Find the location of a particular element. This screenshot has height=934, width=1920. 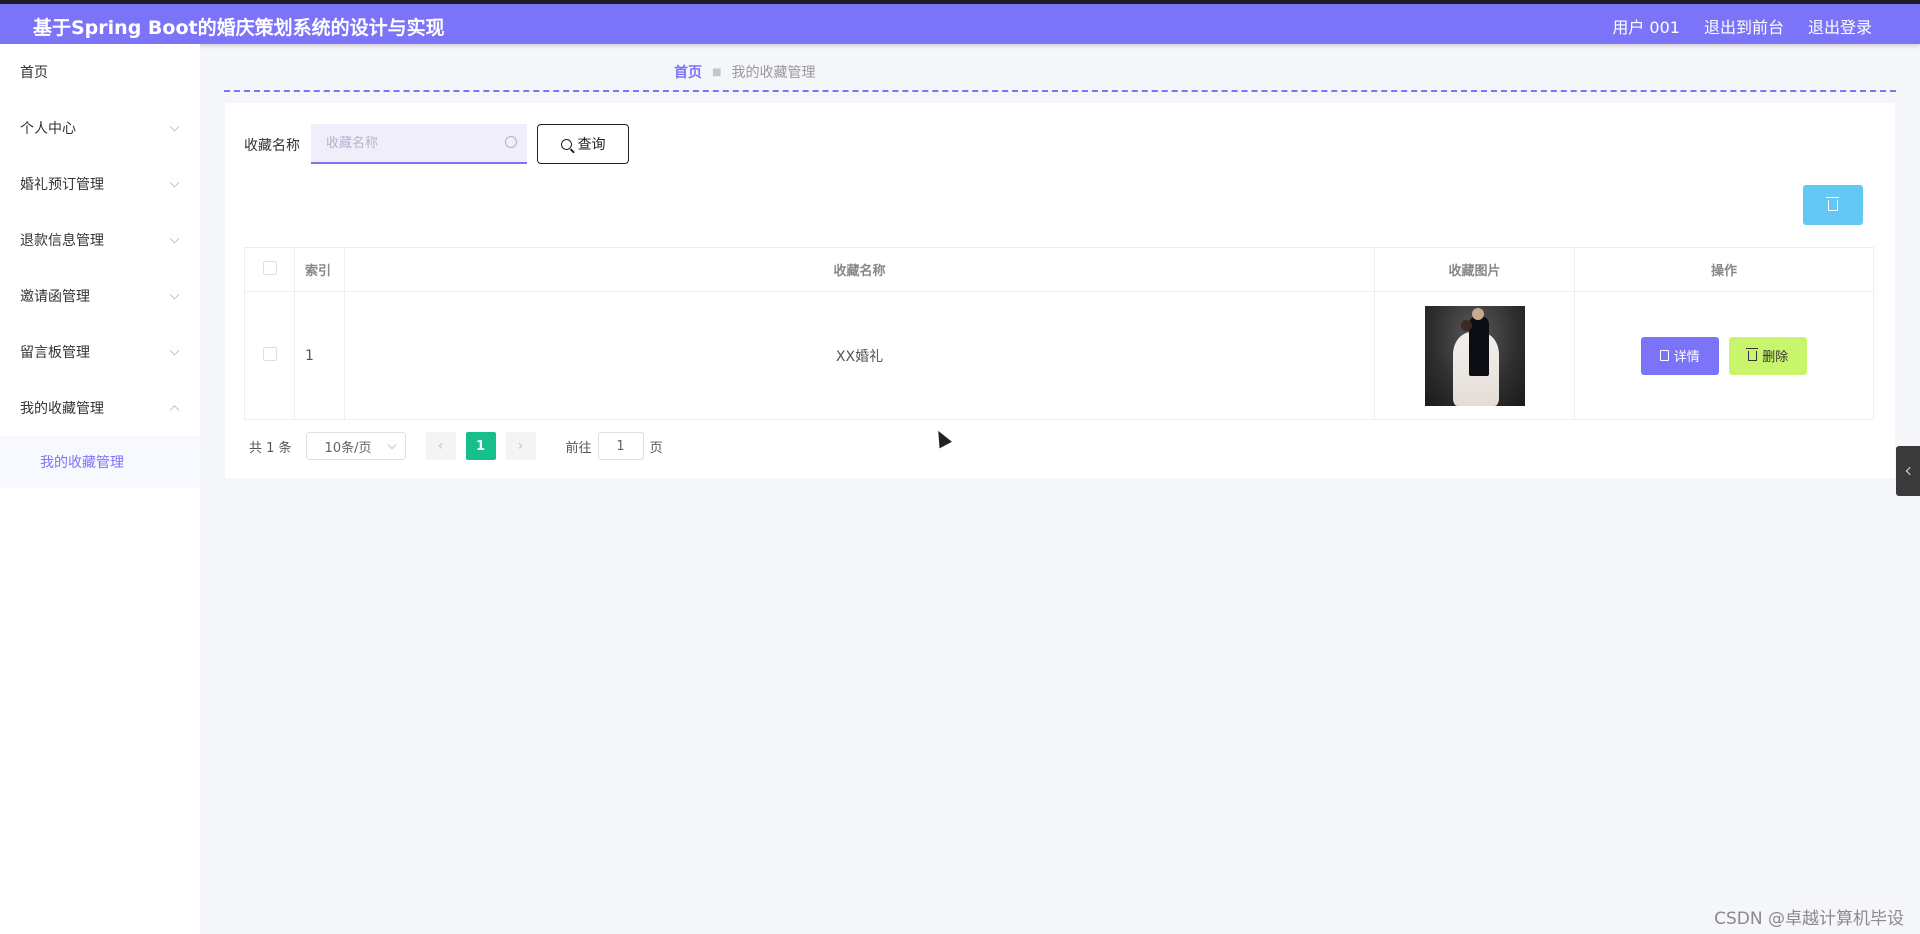

sidebar-item-wedding-booking: 婚礼预订管理 is located at coordinates (100, 184).